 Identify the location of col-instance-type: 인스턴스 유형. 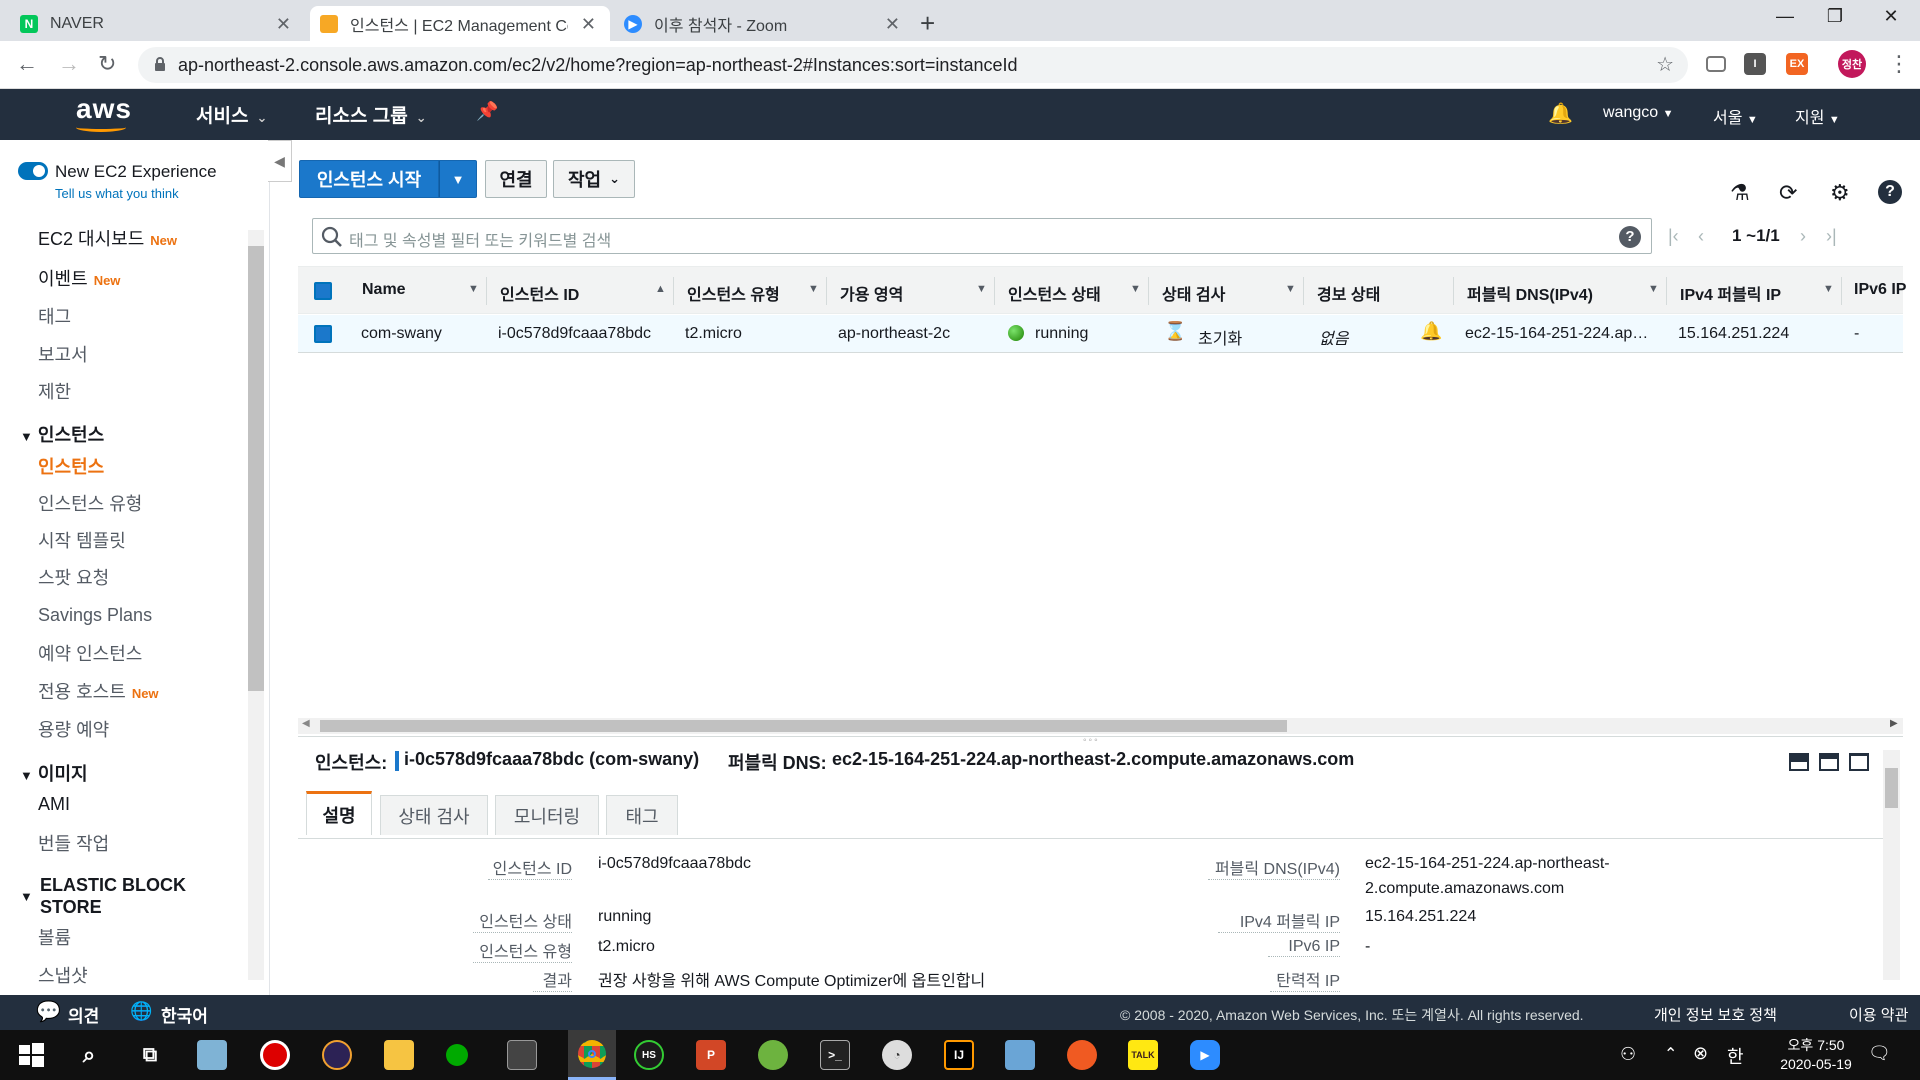
(733, 293).